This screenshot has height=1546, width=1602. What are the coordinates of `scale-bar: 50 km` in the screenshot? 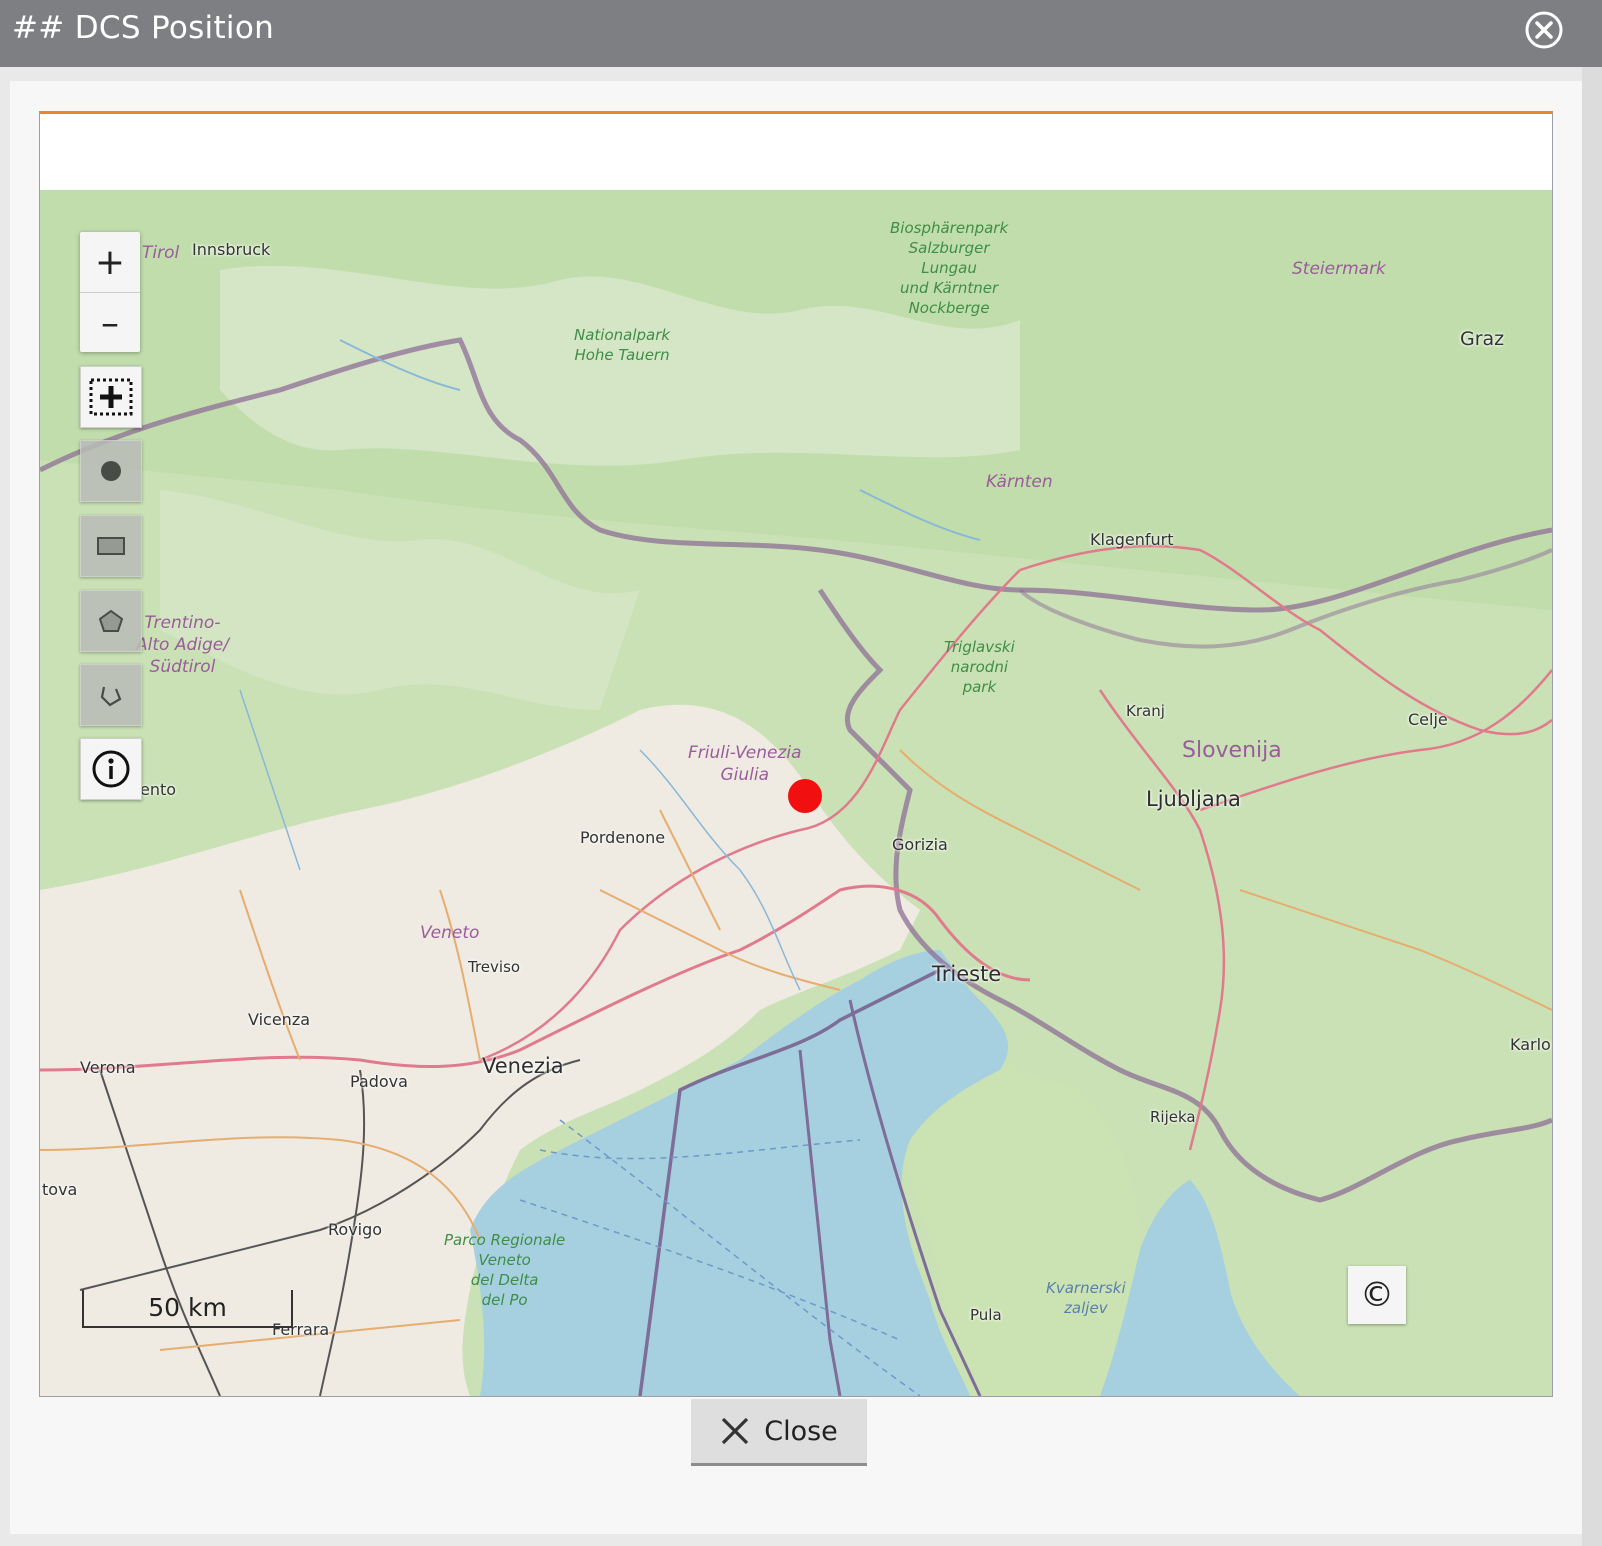 It's located at (187, 1309).